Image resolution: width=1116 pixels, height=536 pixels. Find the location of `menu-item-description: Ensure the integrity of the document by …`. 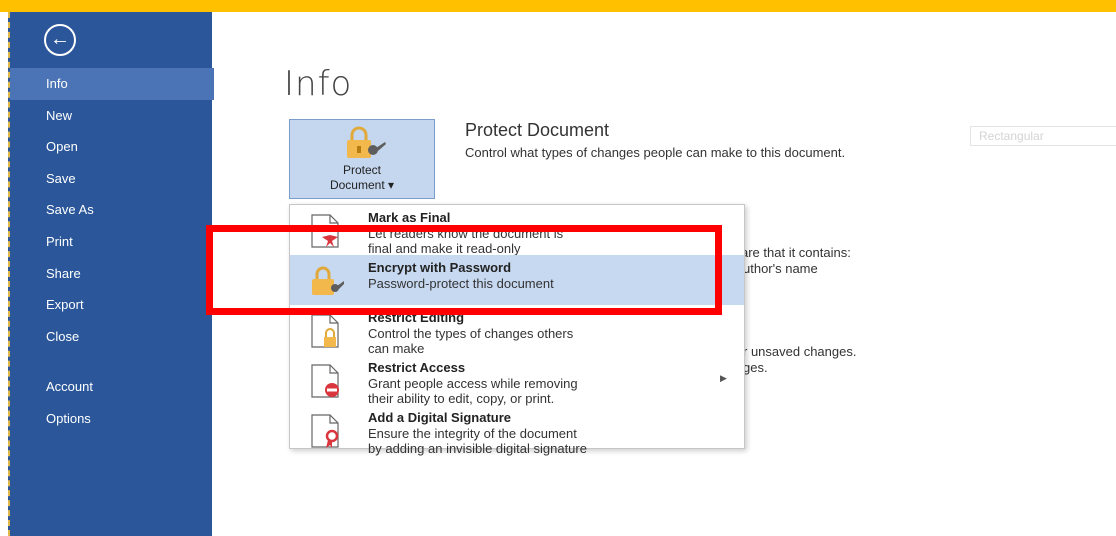

menu-item-description: Ensure the integrity of the document by … is located at coordinates (477, 441).